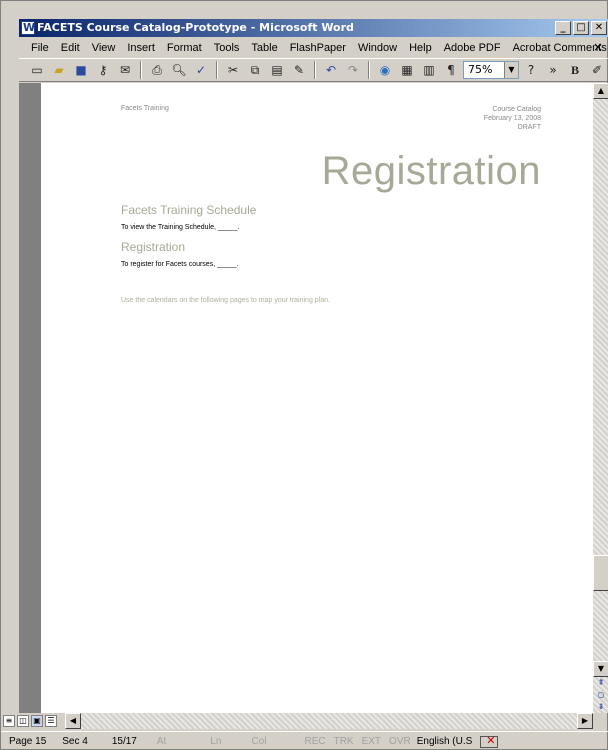 Image resolution: width=608 pixels, height=750 pixels. What do you see at coordinates (37, 70) in the screenshot?
I see `new-icon: ▭` at bounding box center [37, 70].